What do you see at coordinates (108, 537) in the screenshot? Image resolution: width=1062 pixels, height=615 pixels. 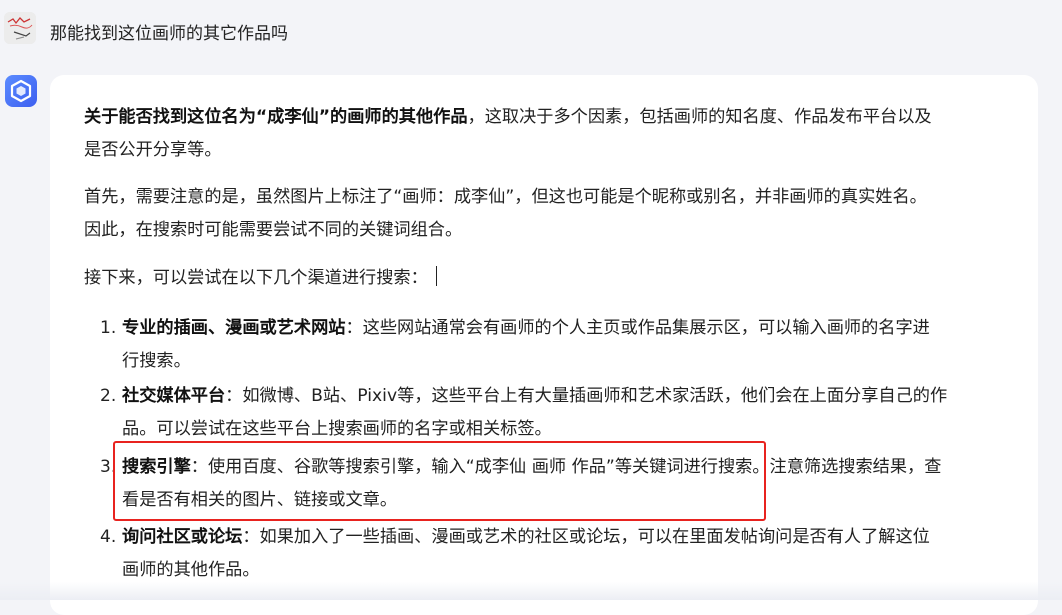 I see `list-item-number: 4.` at bounding box center [108, 537].